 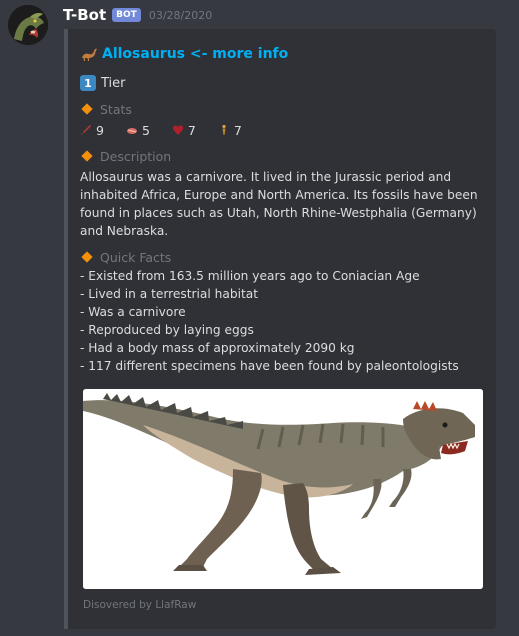 What do you see at coordinates (100, 130) in the screenshot?
I see `stat-value: 9` at bounding box center [100, 130].